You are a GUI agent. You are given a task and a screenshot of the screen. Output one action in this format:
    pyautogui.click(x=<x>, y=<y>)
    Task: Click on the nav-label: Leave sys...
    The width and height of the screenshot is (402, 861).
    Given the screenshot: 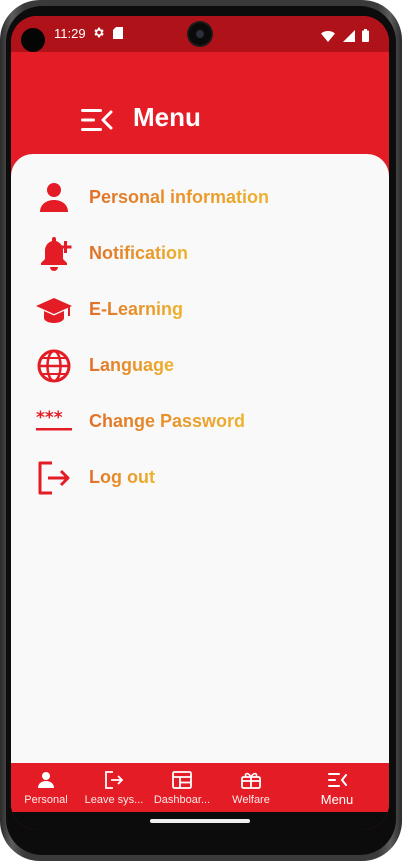 What is the action you would take?
    pyautogui.click(x=114, y=800)
    